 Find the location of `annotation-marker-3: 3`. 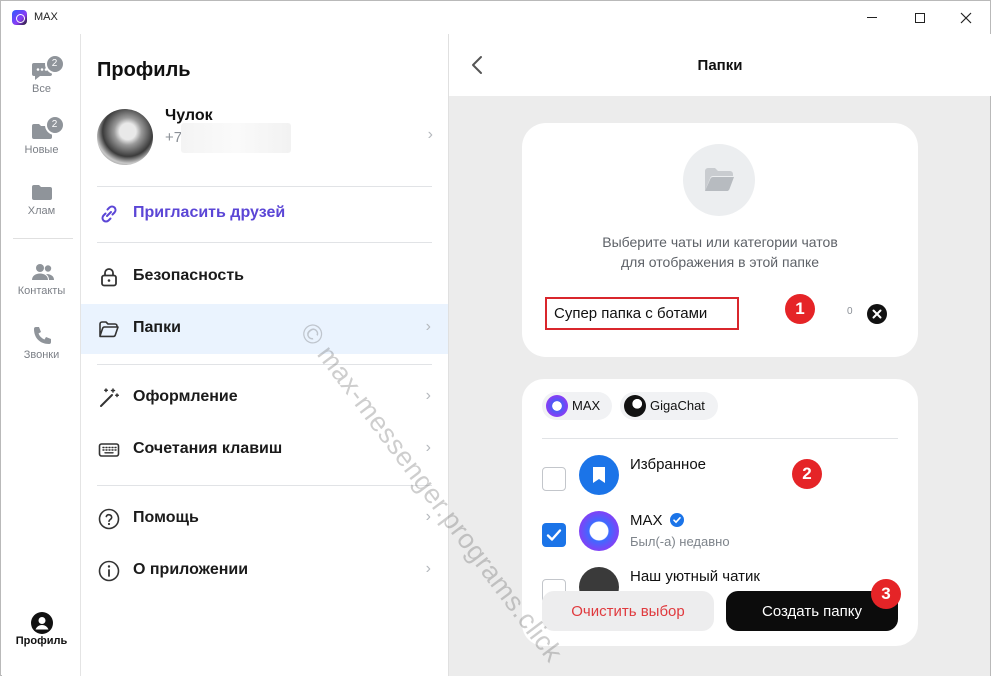

annotation-marker-3: 3 is located at coordinates (886, 594).